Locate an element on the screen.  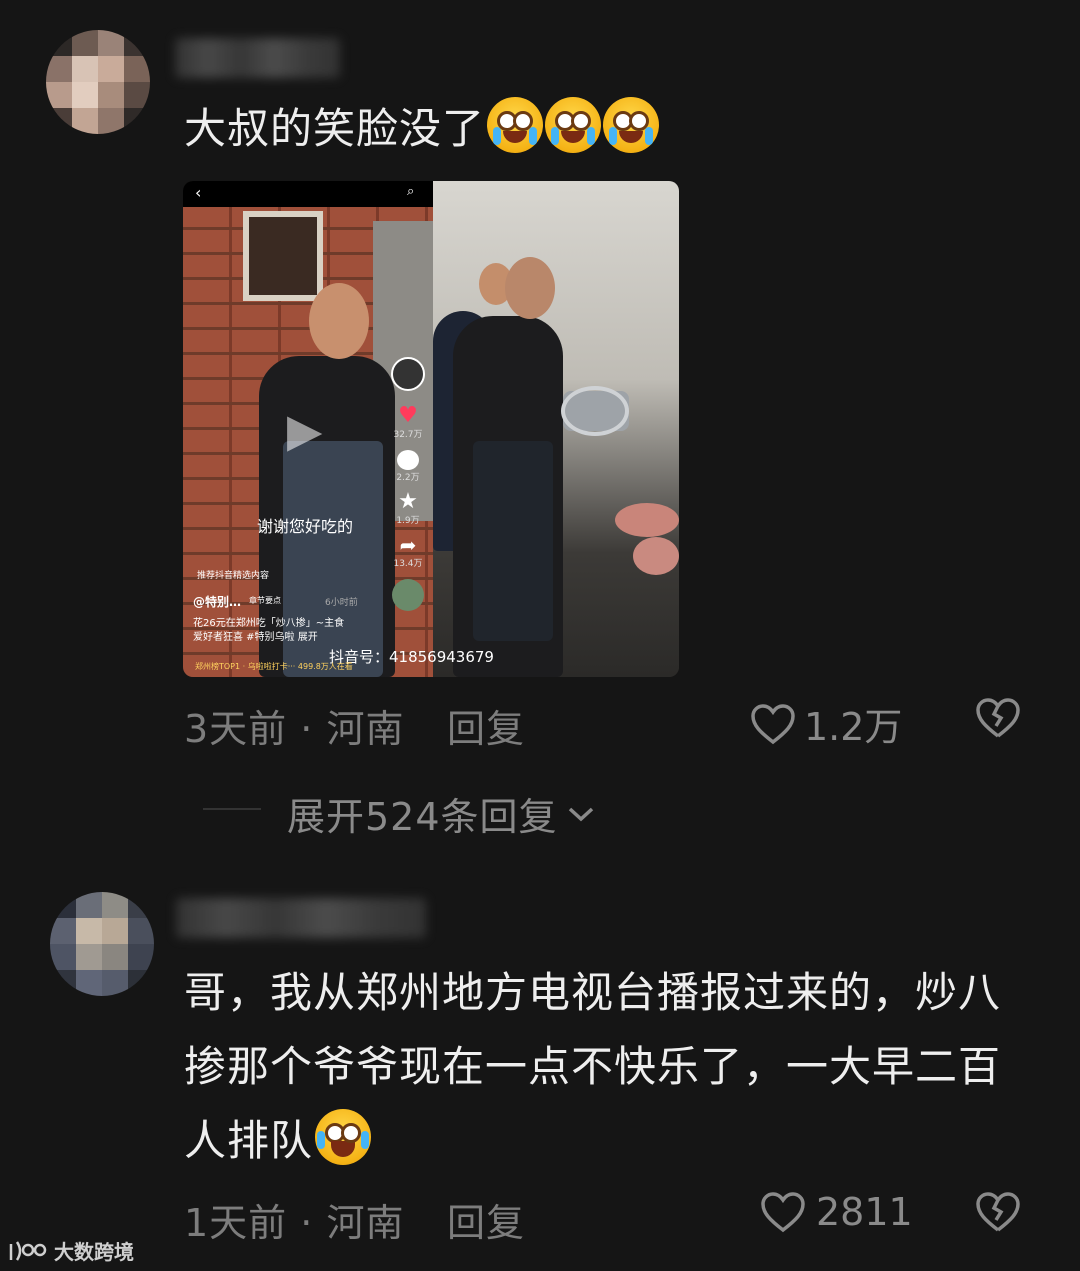
expand-replies-button: 展开524条回复 is located at coordinates (441, 813).